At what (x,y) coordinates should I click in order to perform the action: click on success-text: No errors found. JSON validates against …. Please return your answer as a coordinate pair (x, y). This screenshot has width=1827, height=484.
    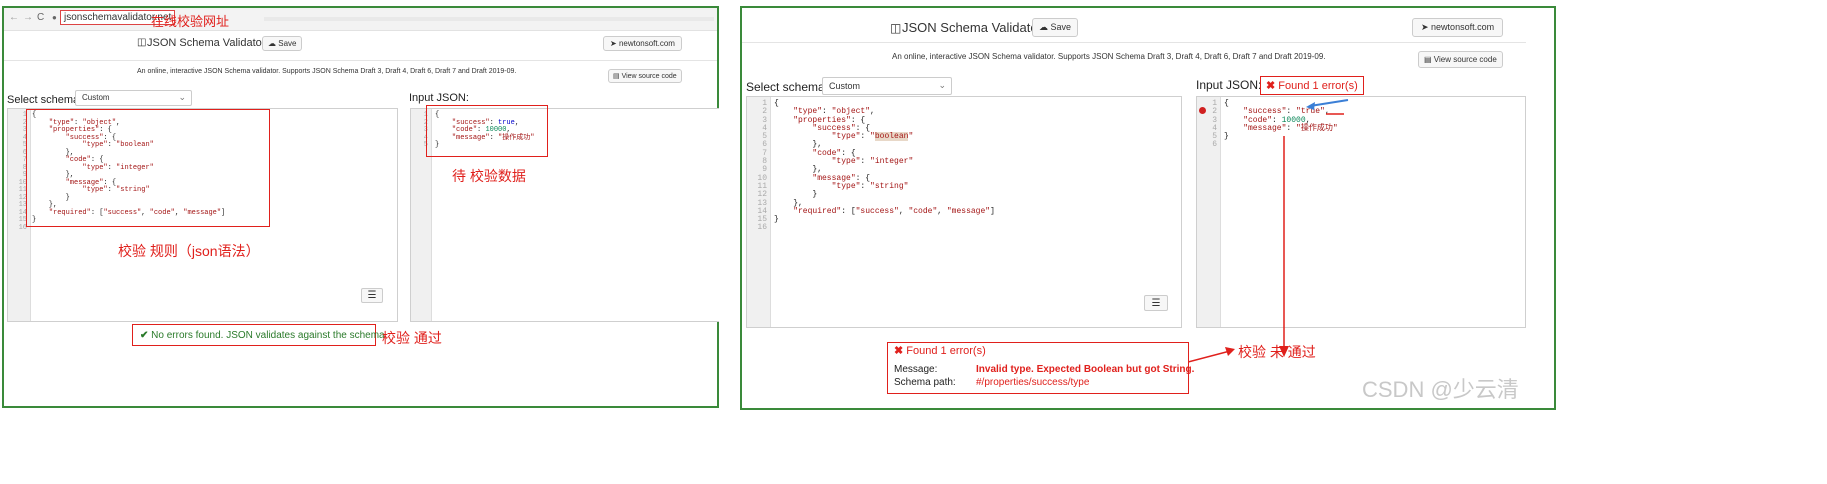
    Looking at the image, I should click on (268, 335).